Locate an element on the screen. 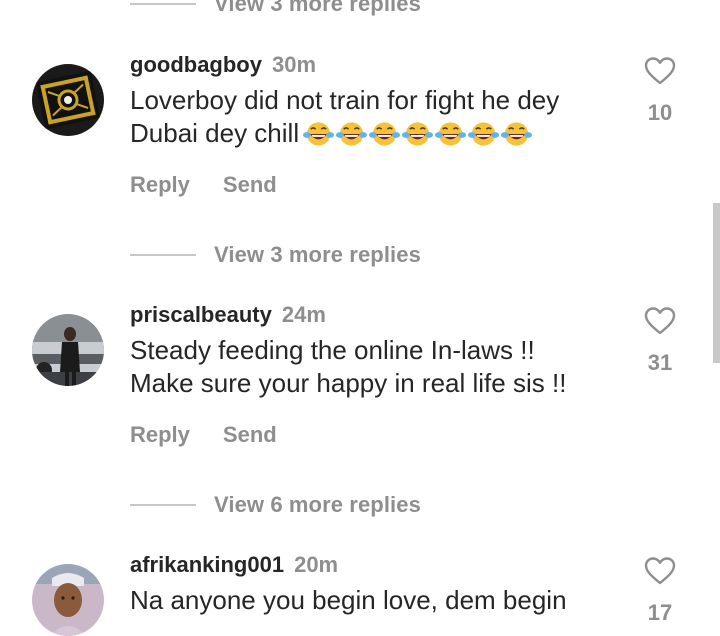  like-count: 10 is located at coordinates (660, 112).